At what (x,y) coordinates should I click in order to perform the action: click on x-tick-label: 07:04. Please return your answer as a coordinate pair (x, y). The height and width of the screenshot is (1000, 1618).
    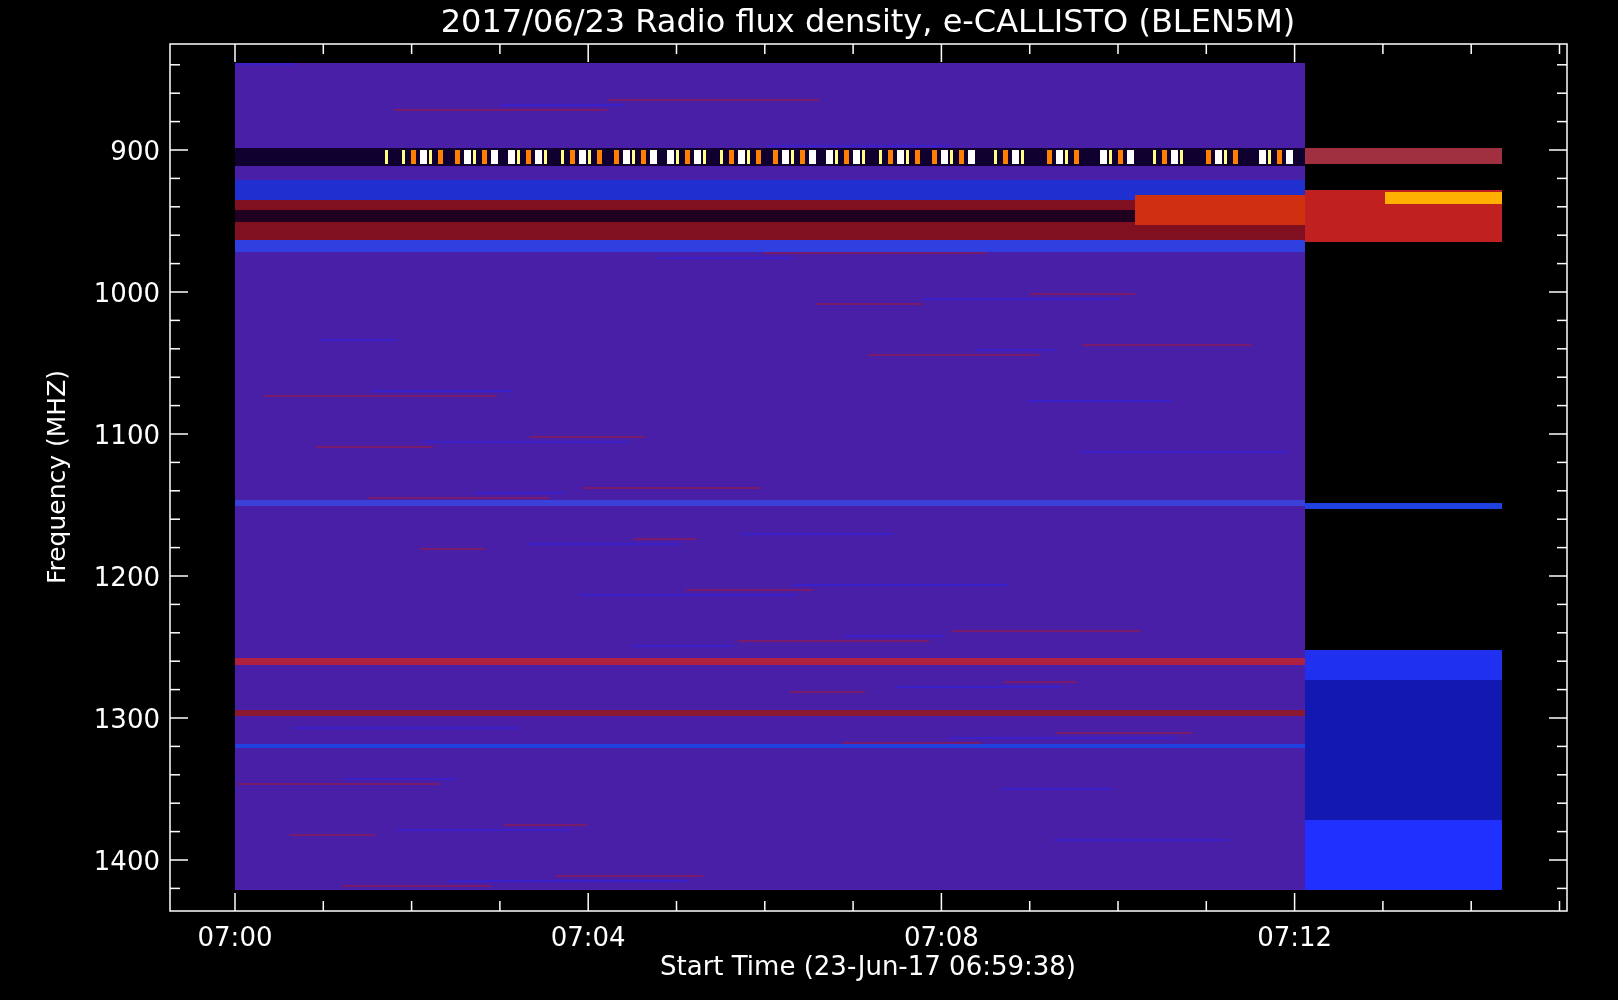
    Looking at the image, I should click on (588, 937).